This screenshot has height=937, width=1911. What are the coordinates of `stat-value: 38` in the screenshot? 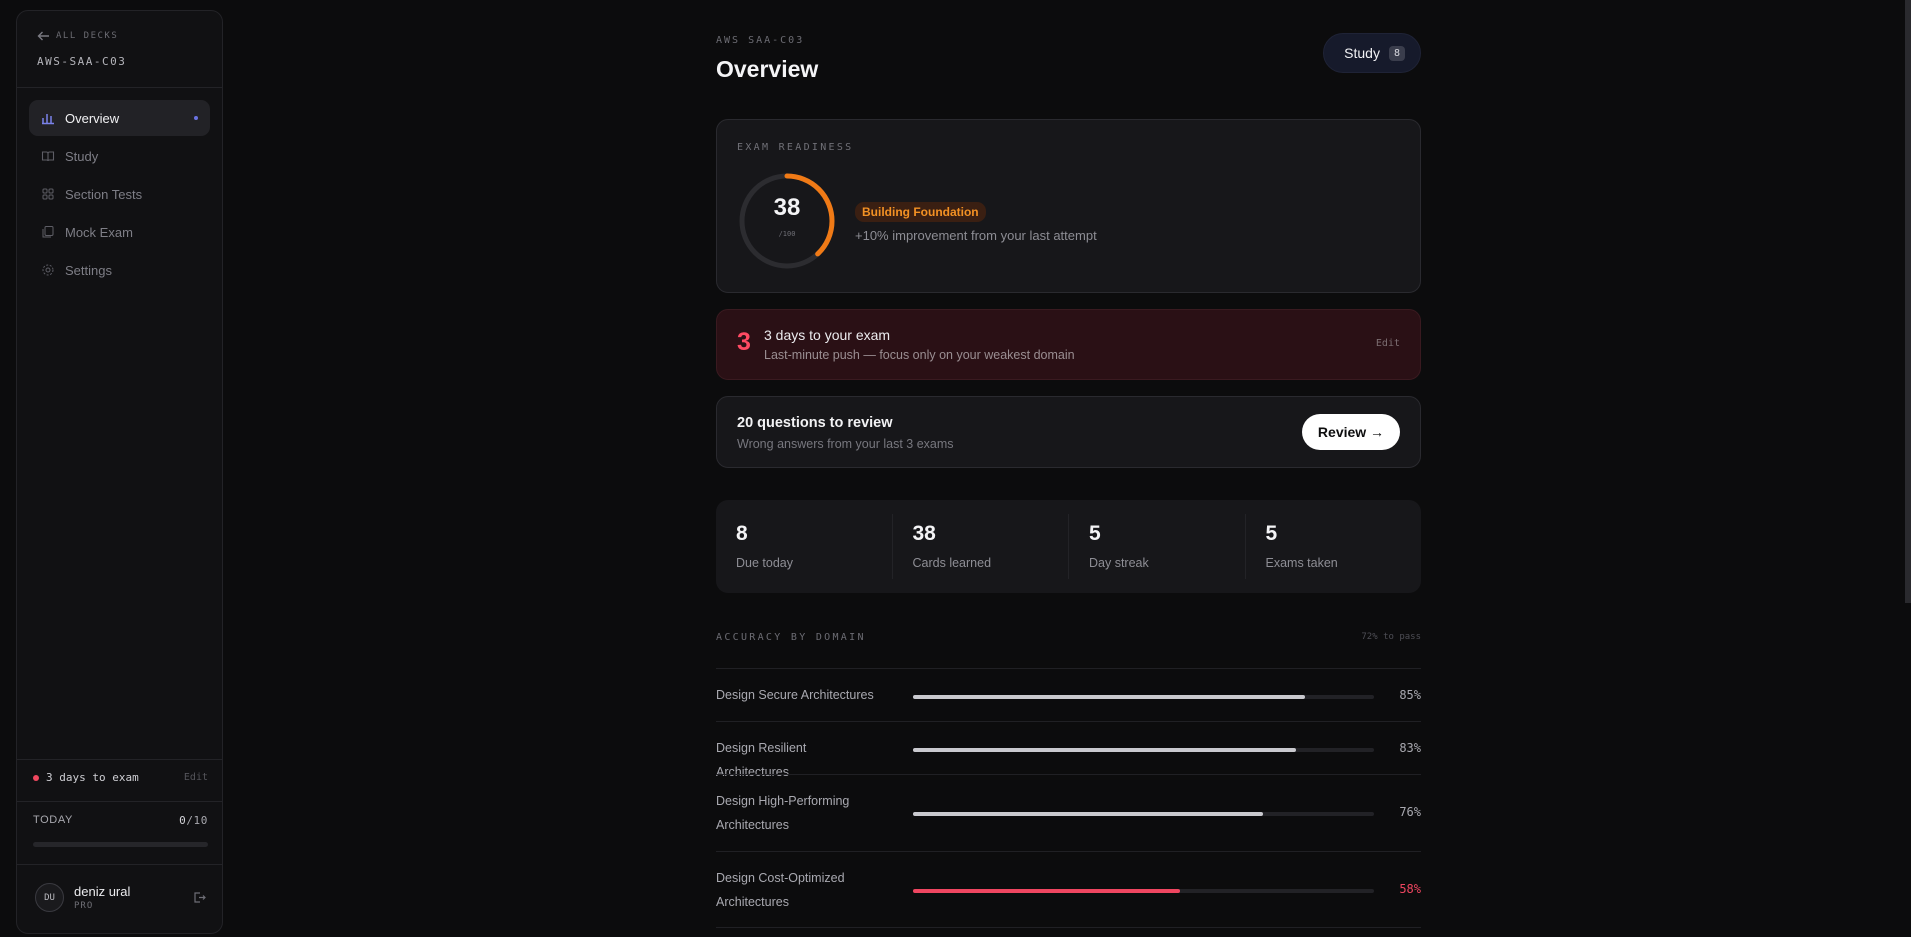 It's located at (924, 533).